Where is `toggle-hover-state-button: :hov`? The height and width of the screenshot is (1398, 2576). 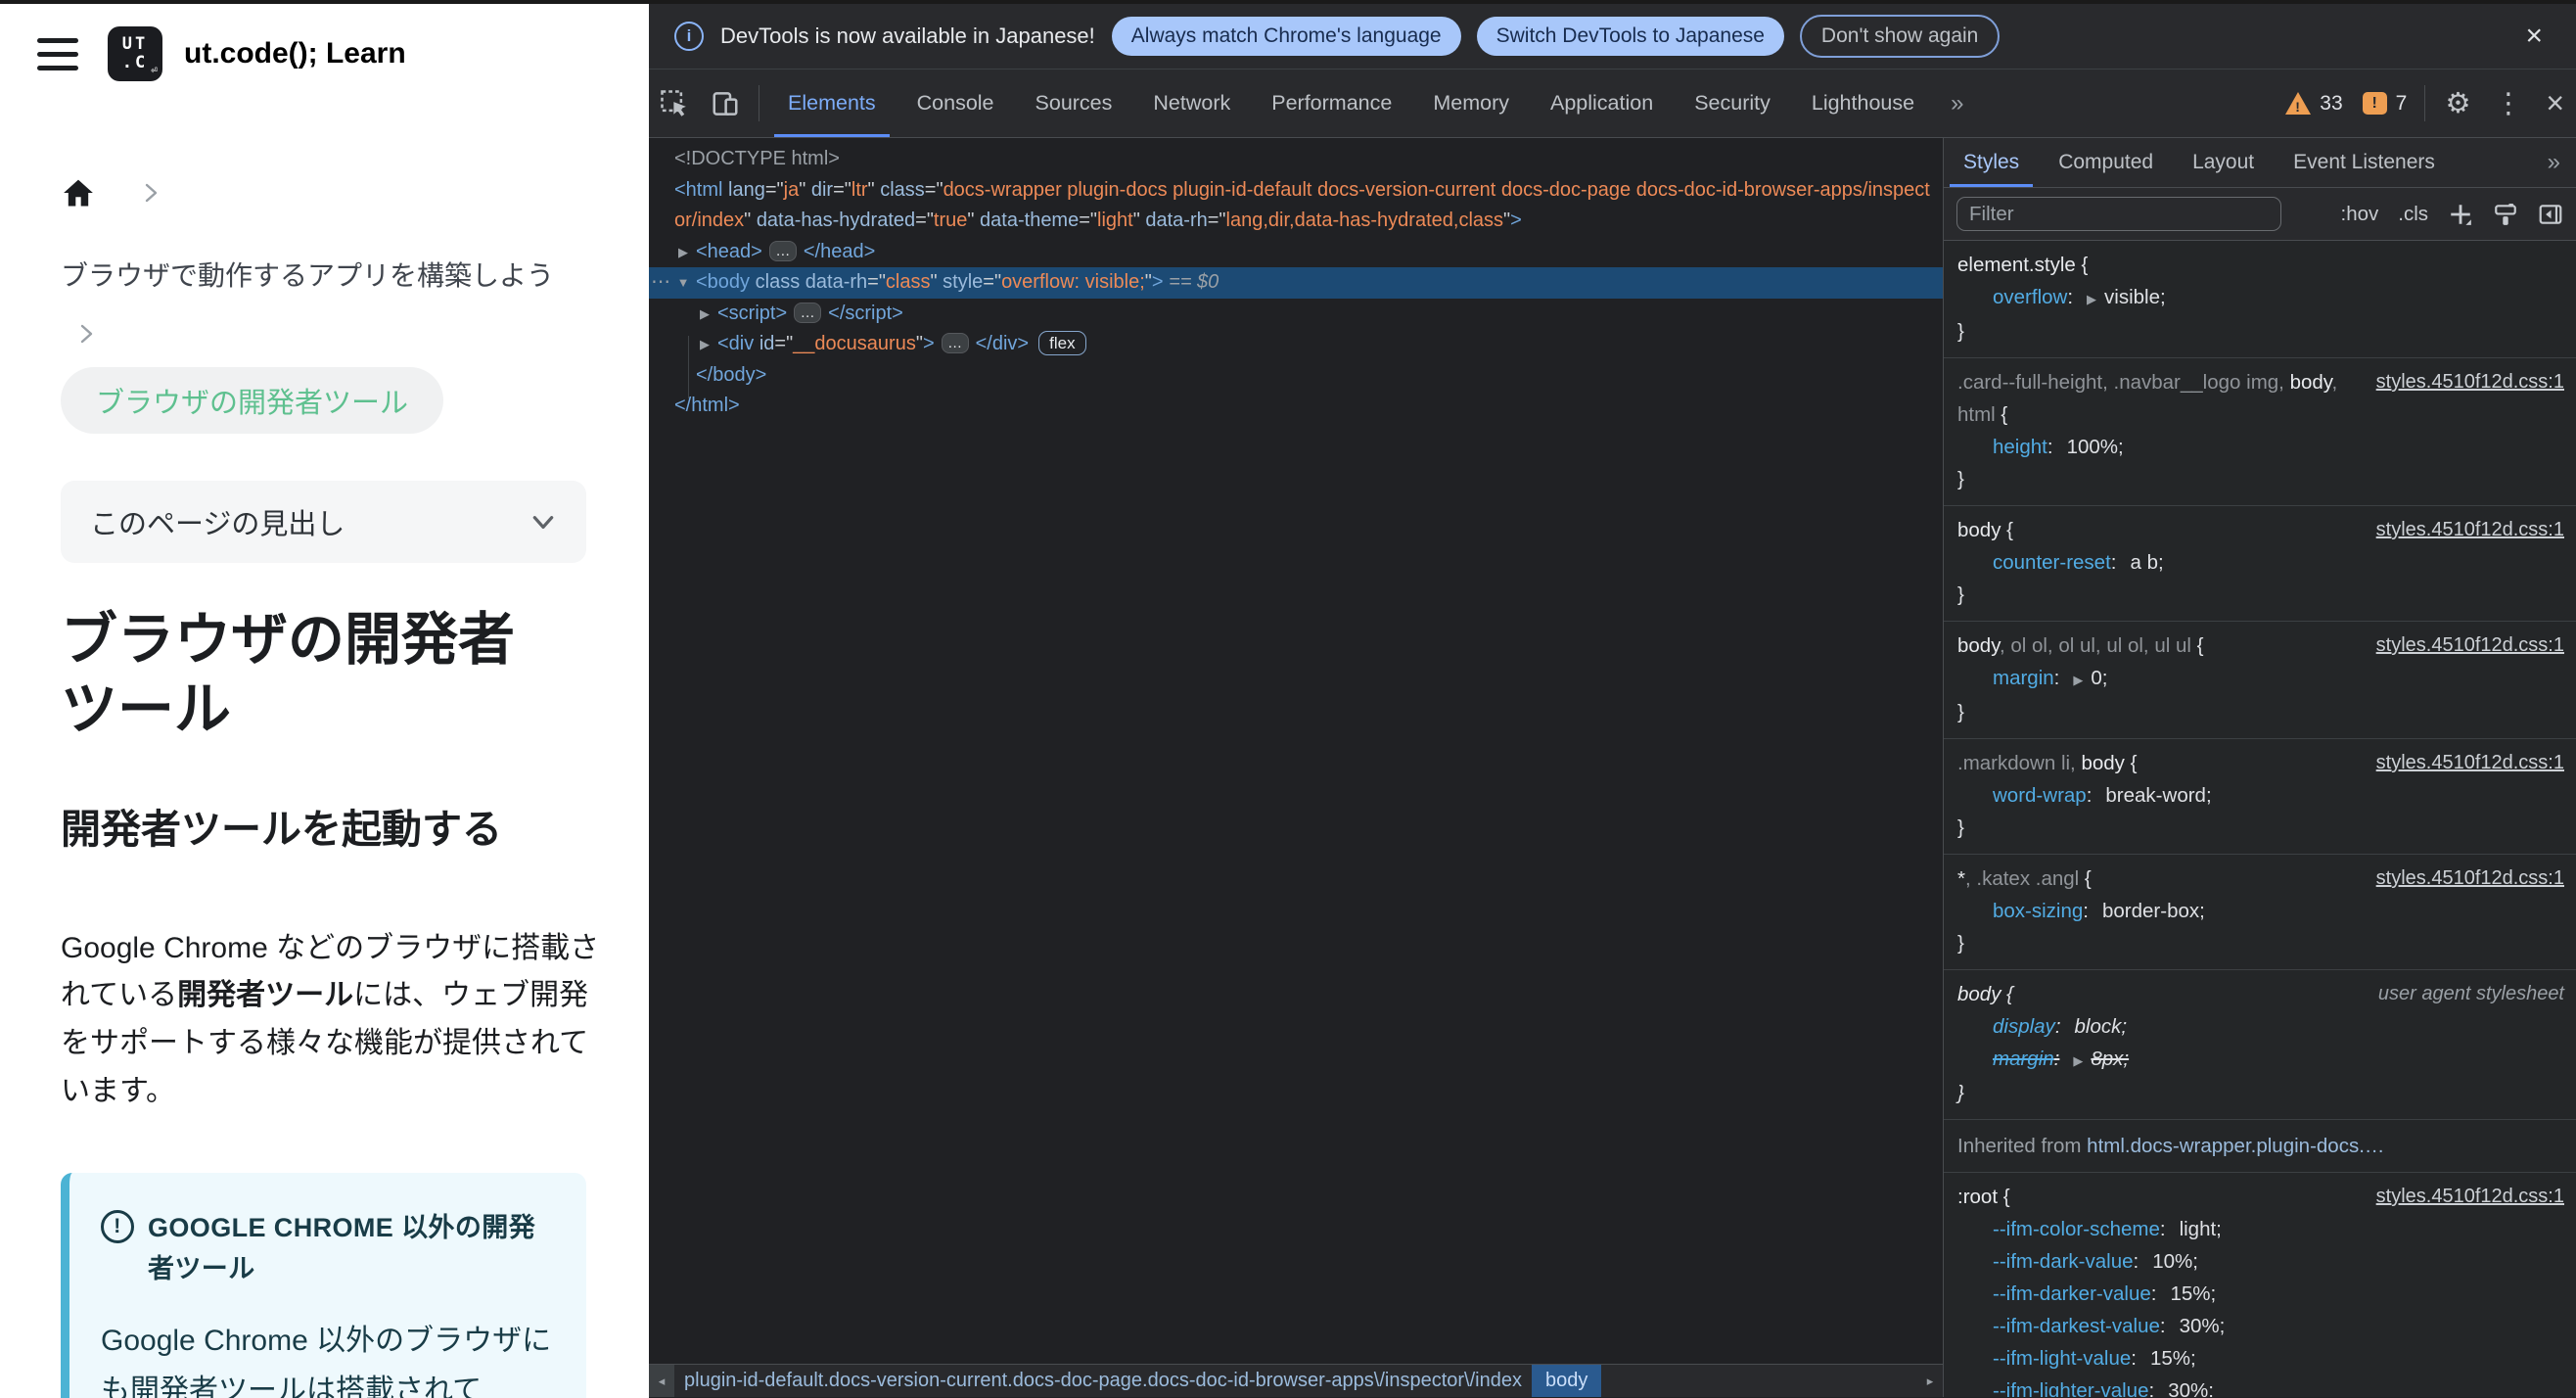 toggle-hover-state-button: :hov is located at coordinates (2360, 214).